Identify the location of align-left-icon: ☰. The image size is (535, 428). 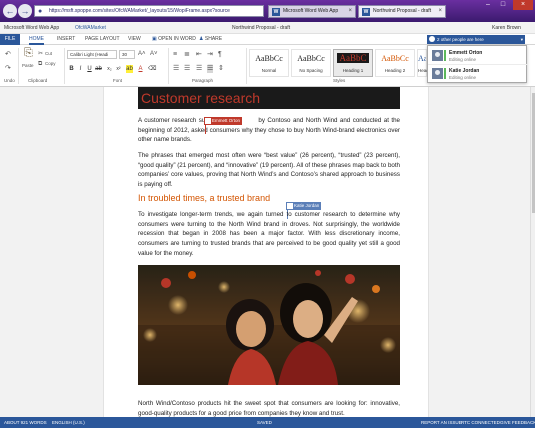
(176, 69).